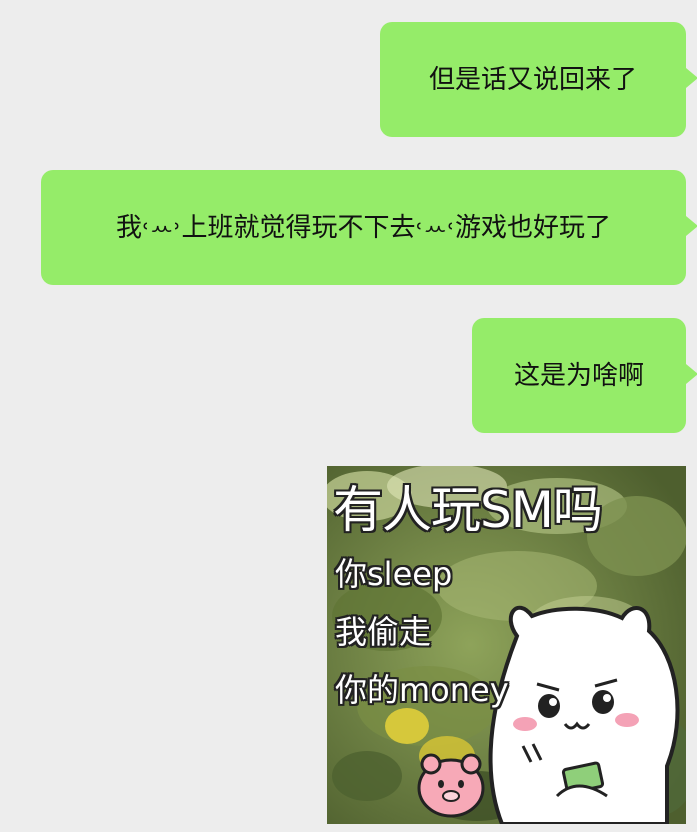  Describe the element at coordinates (578, 375) in the screenshot. I see `message-text: 这是为啥啊` at that location.